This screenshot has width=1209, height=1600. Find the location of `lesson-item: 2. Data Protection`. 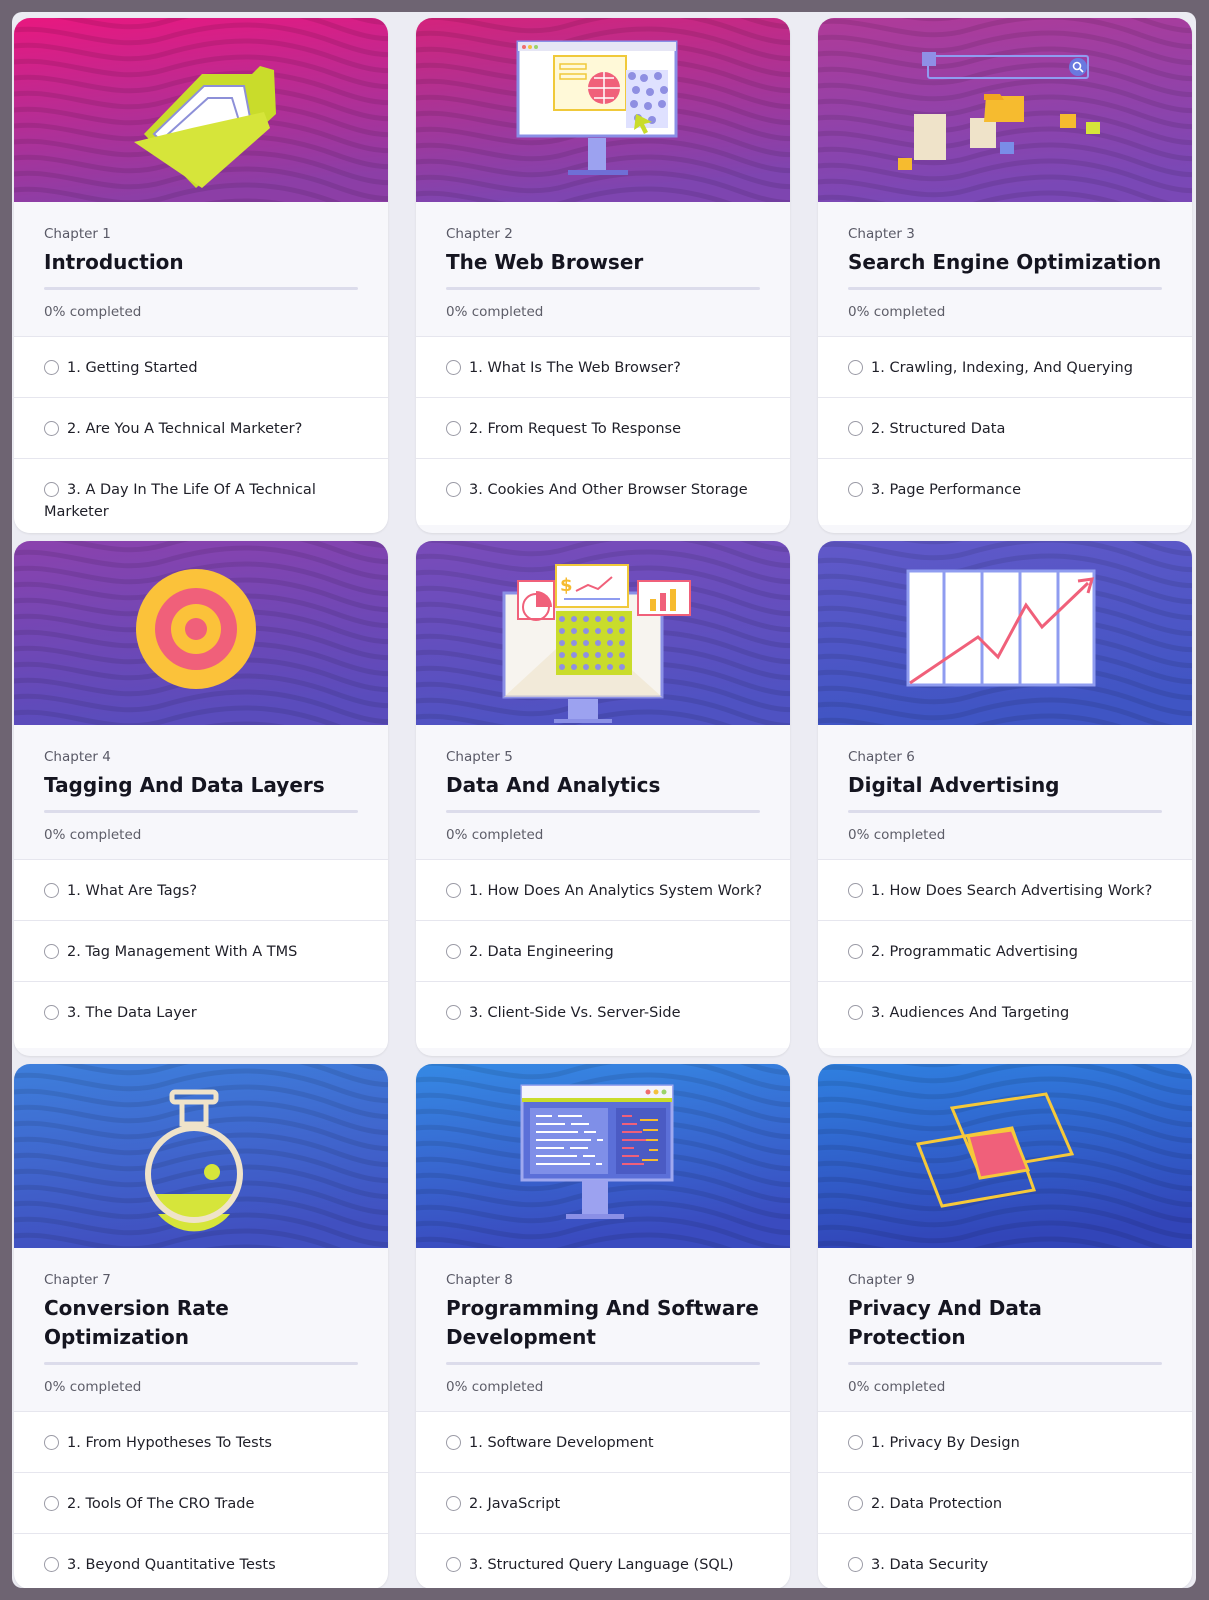

lesson-item: 2. Data Protection is located at coordinates (1005, 1502).